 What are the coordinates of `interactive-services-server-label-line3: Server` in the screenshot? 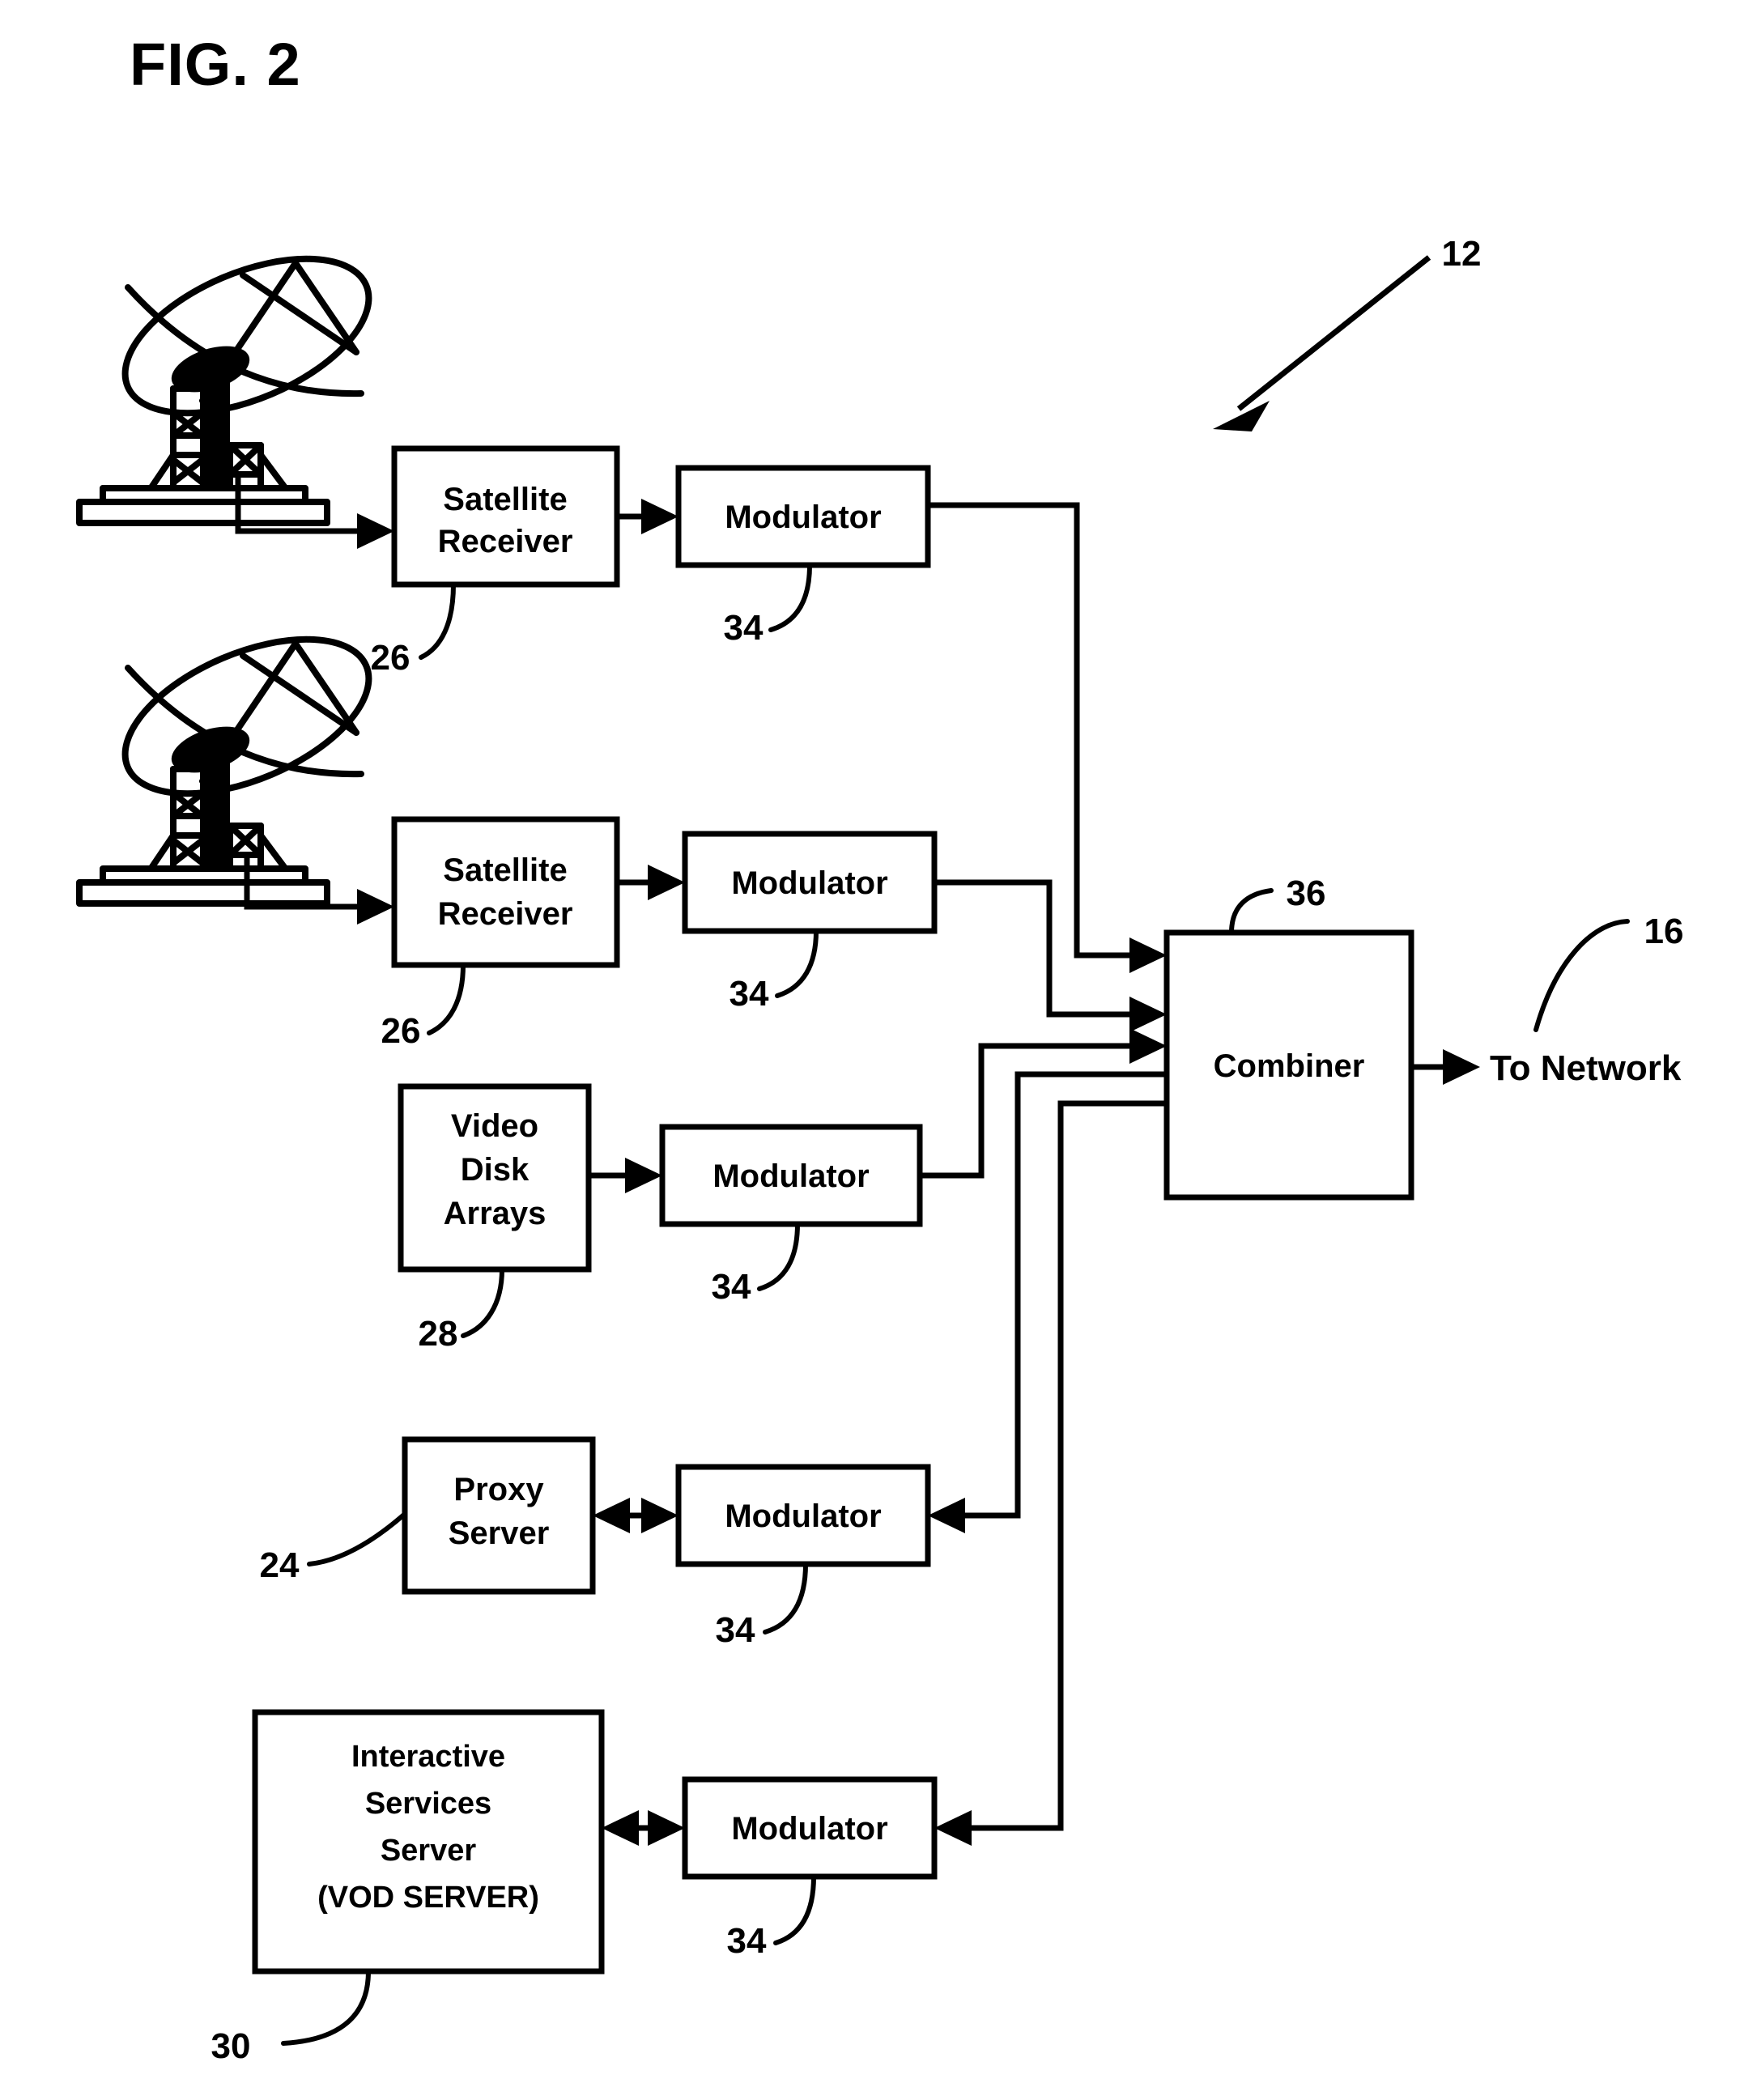 It's located at (429, 1851).